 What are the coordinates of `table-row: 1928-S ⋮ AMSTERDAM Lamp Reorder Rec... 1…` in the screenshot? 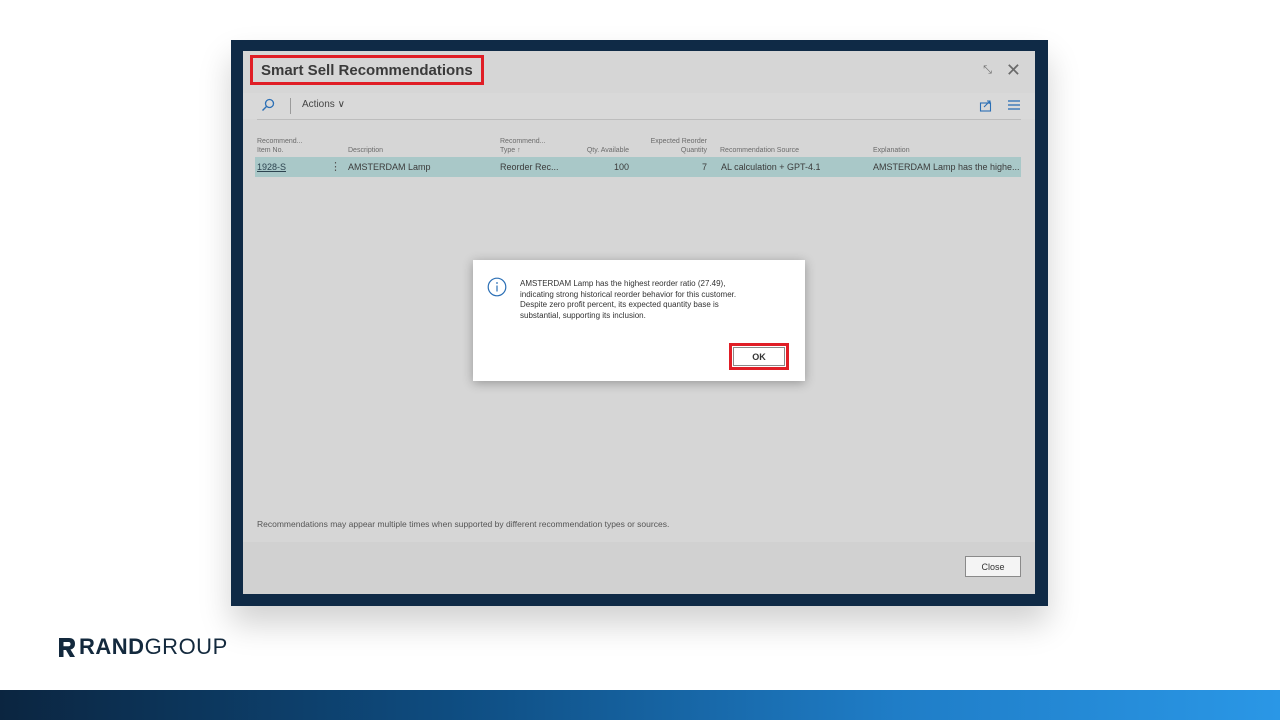 It's located at (638, 167).